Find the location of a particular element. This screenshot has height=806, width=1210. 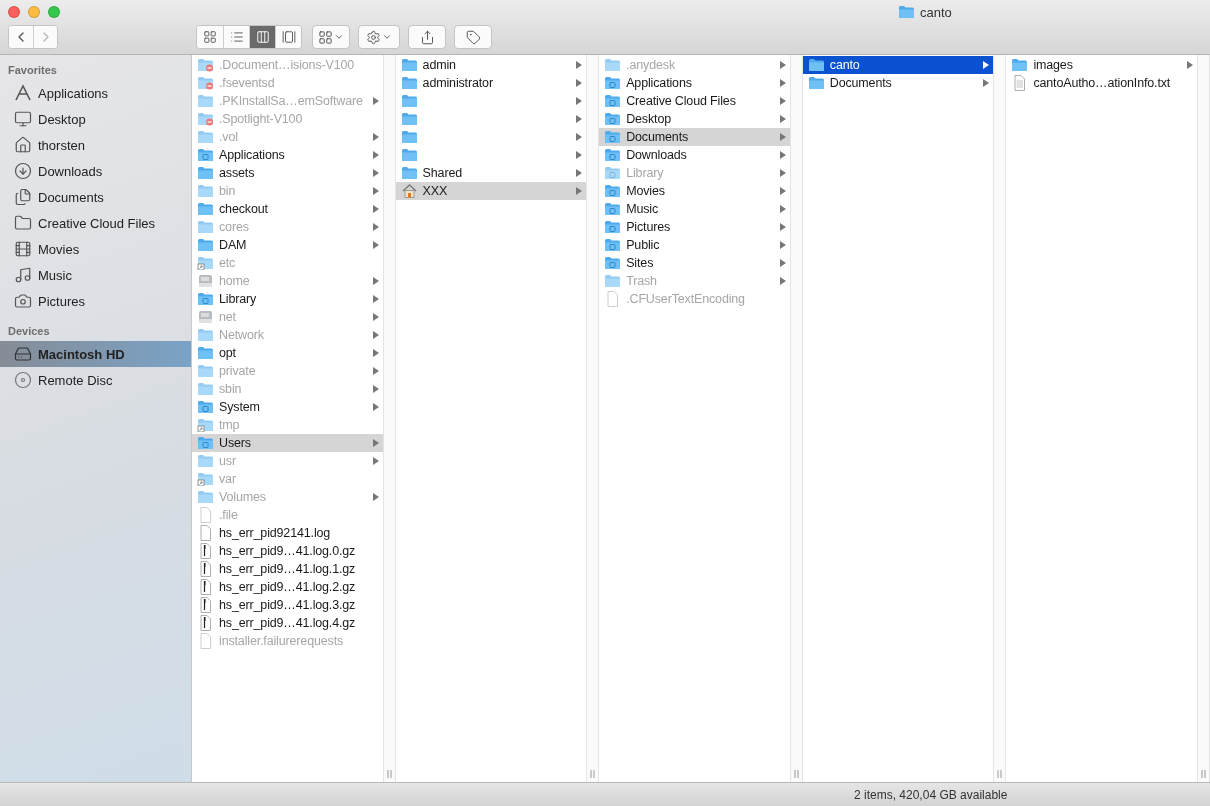

file-list-item: Shared is located at coordinates (491, 173).